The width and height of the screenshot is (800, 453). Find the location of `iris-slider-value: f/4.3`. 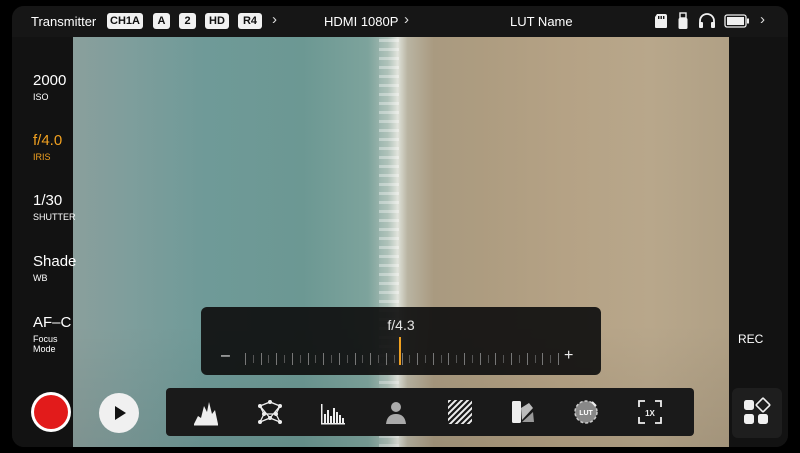

iris-slider-value: f/4.3 is located at coordinates (401, 325).